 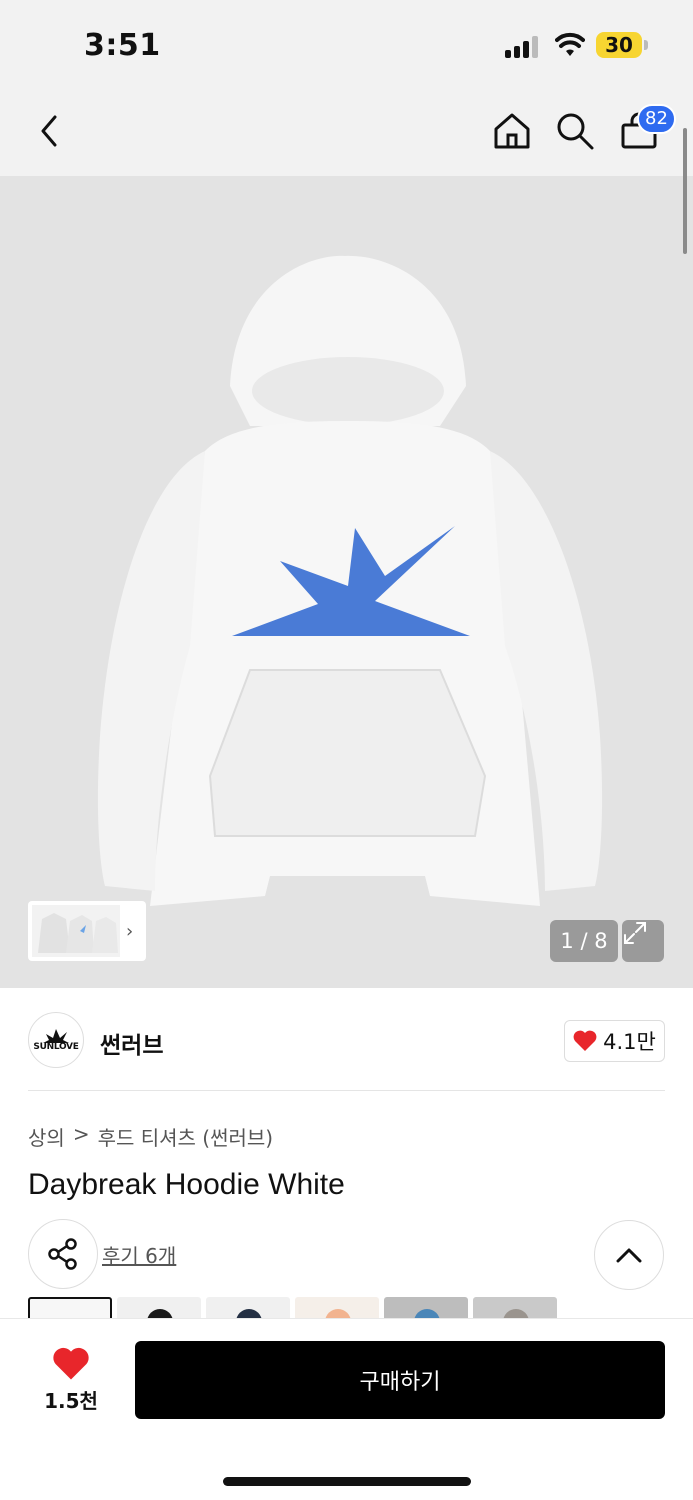 I want to click on brand-like-button: 4.1만, so click(x=614, y=1041).